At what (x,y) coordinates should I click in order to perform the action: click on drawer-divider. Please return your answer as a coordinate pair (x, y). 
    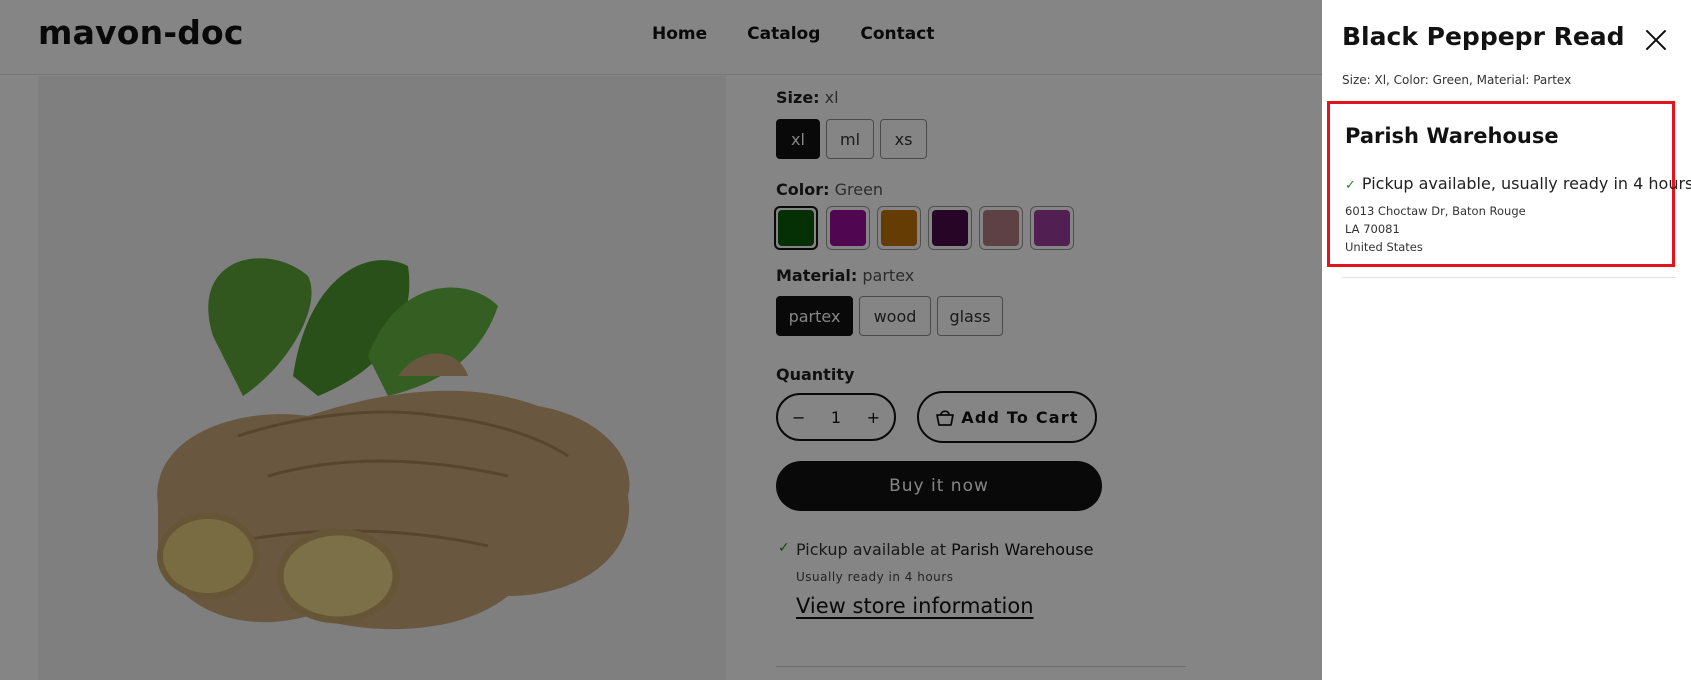
    Looking at the image, I should click on (1509, 277).